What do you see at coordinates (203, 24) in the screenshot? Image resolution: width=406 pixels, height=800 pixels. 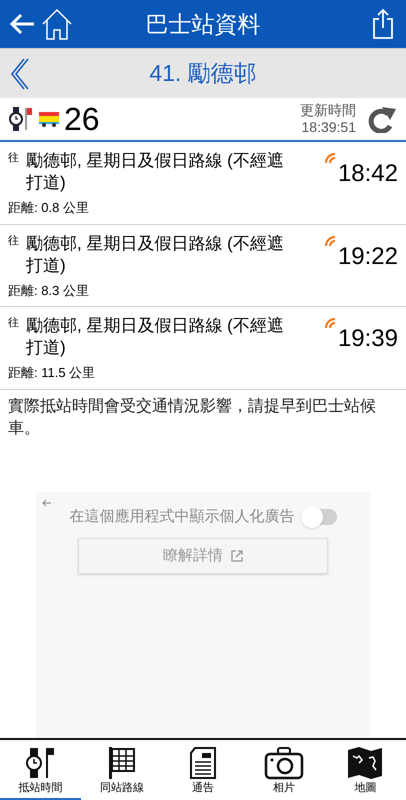 I see `header-title: 巴士站資料` at bounding box center [203, 24].